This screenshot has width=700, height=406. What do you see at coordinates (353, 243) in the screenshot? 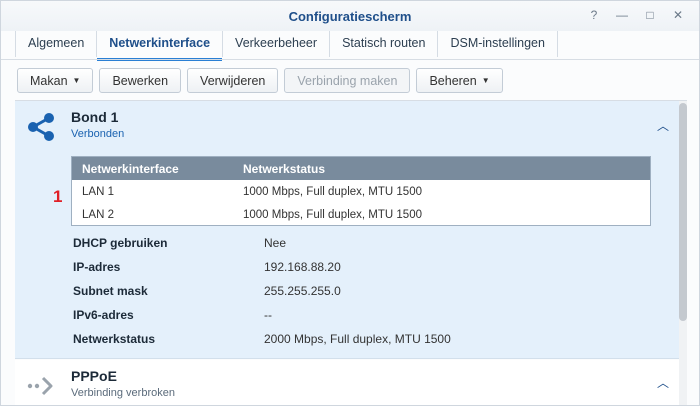
I see `property-row: DHCP gebruiken Nee` at bounding box center [353, 243].